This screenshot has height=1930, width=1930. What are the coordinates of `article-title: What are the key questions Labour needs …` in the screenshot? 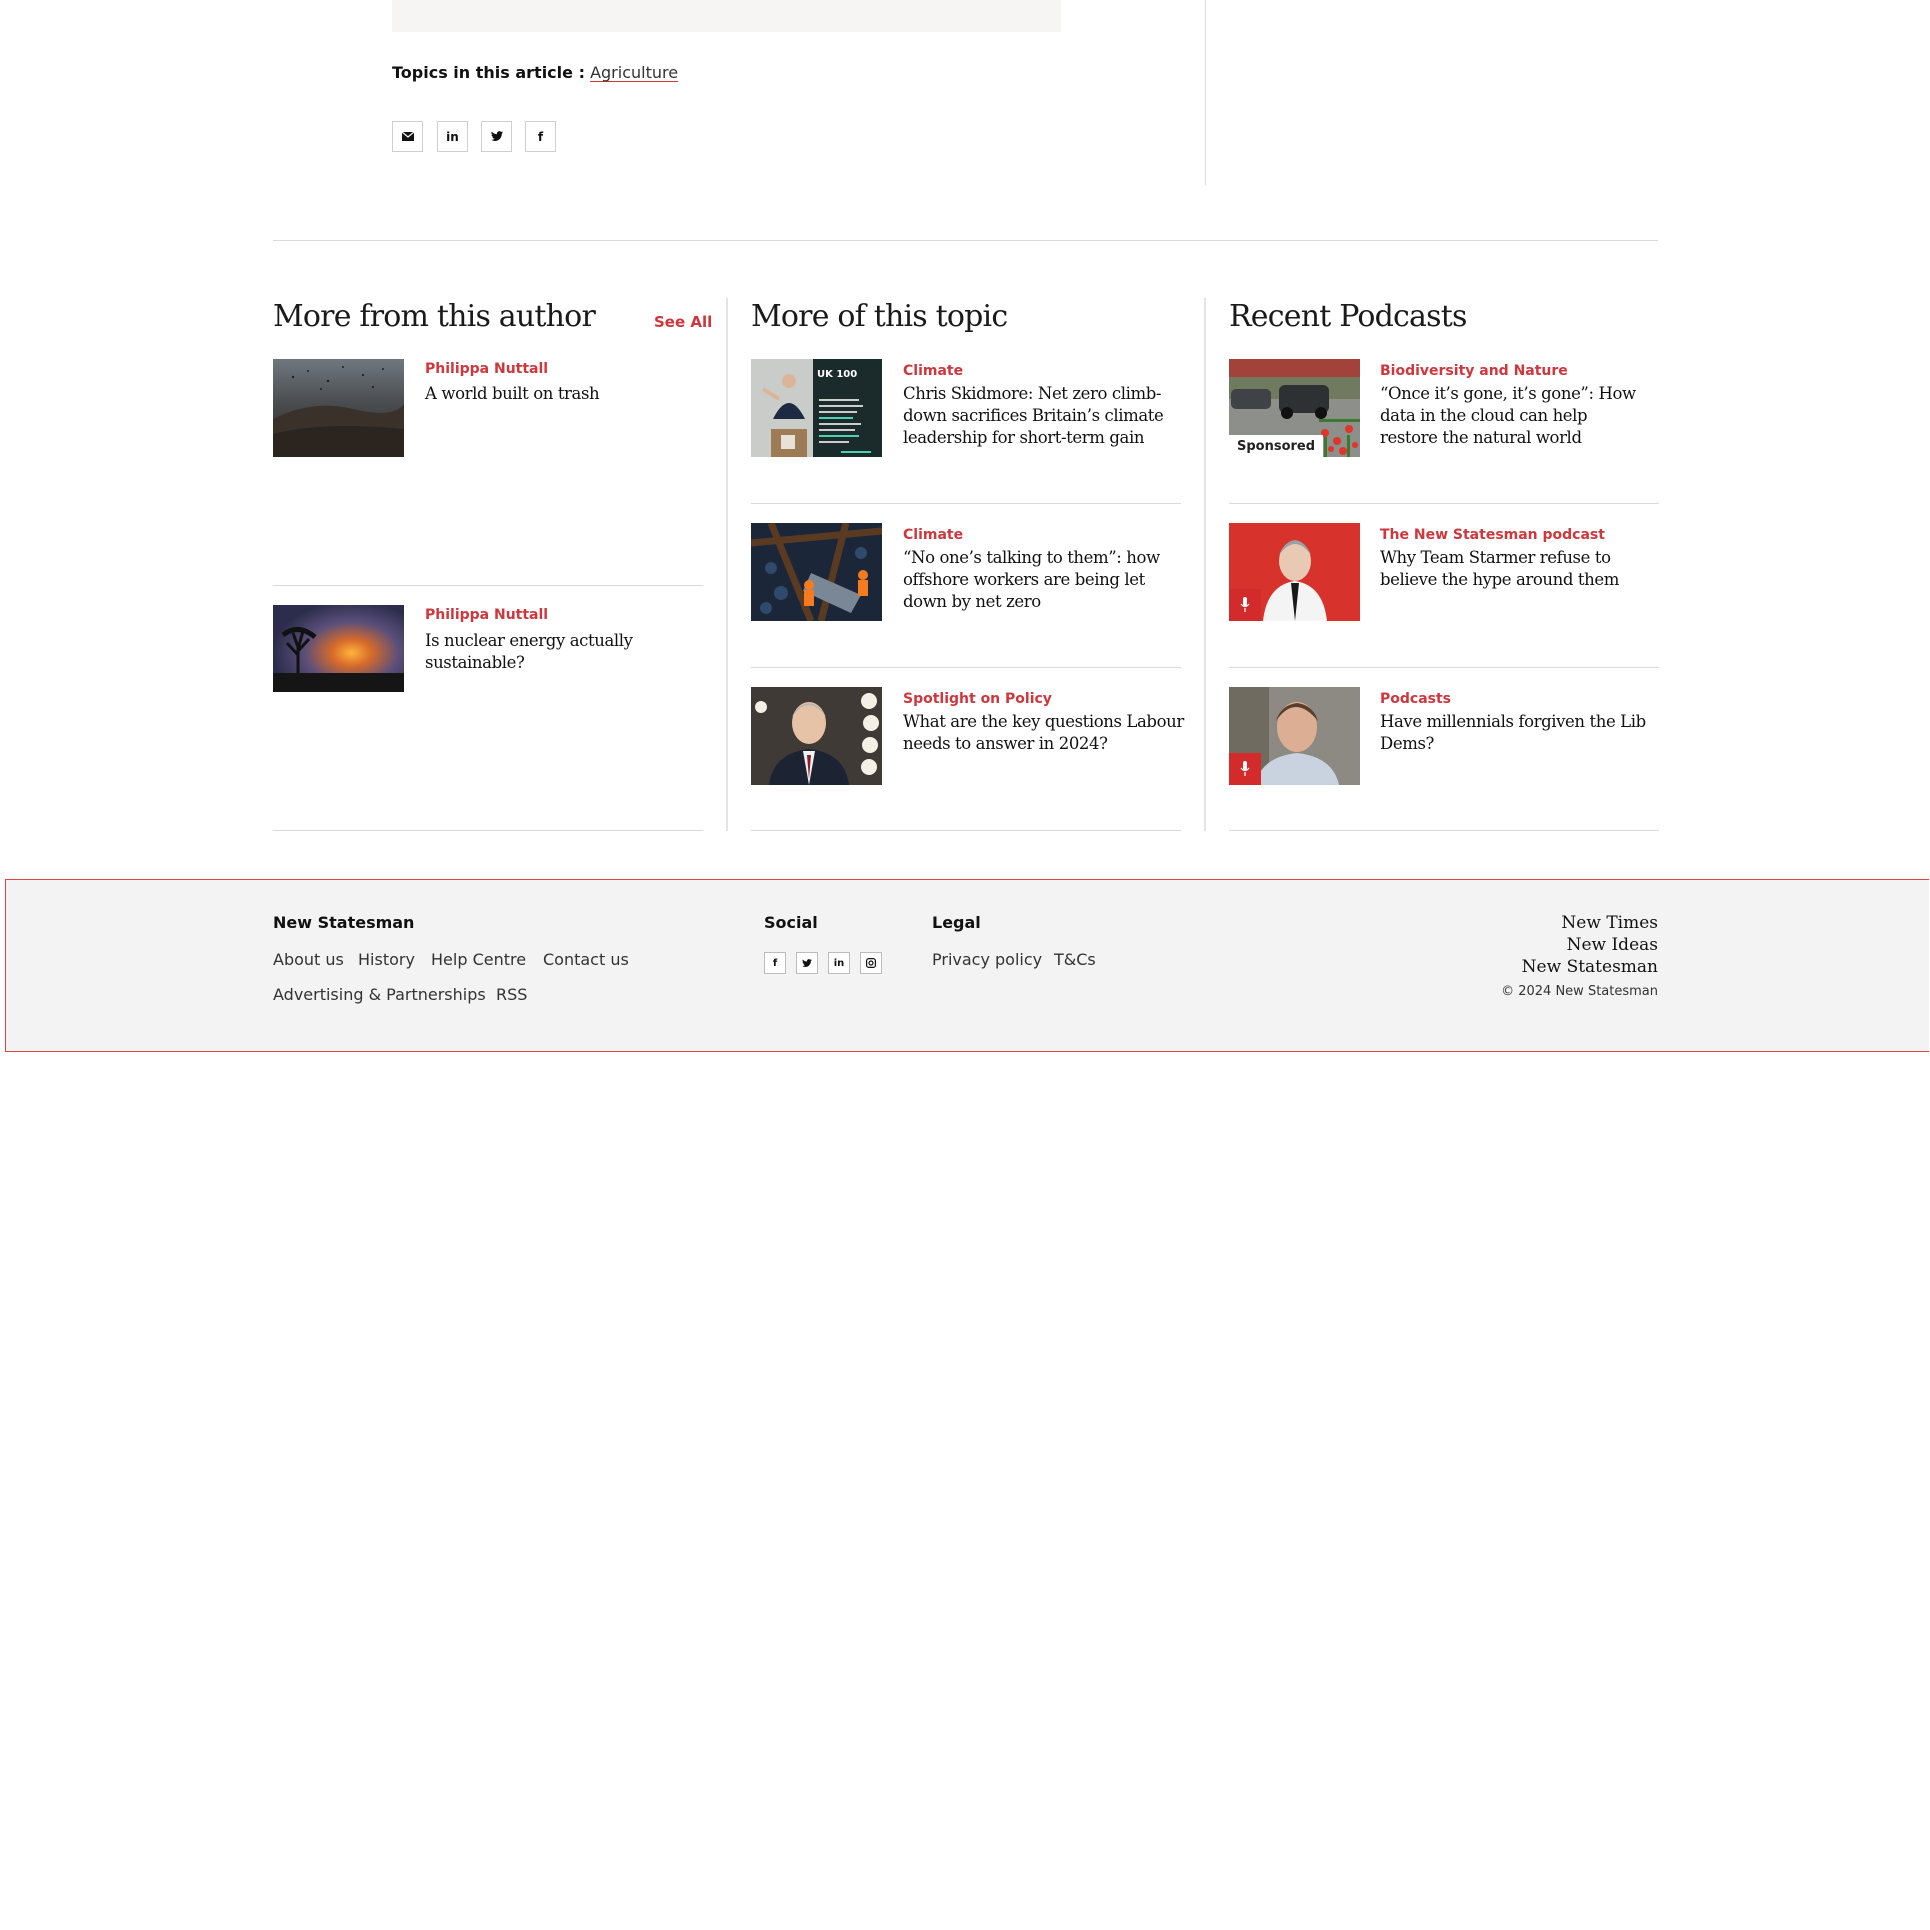 It's located at (1045, 733).